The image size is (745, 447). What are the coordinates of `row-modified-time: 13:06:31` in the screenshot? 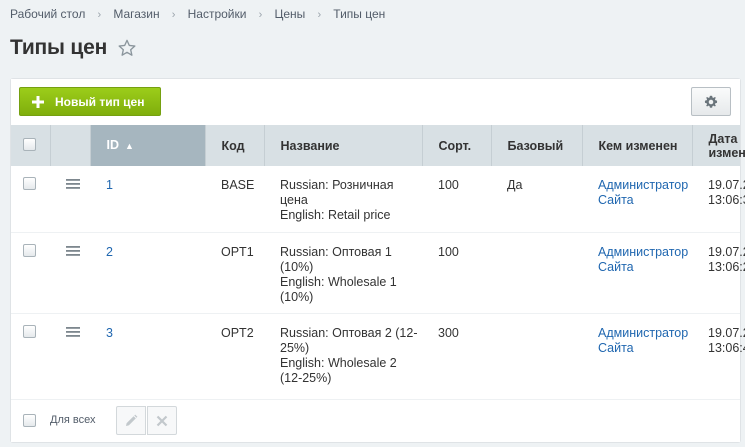 It's located at (726, 200).